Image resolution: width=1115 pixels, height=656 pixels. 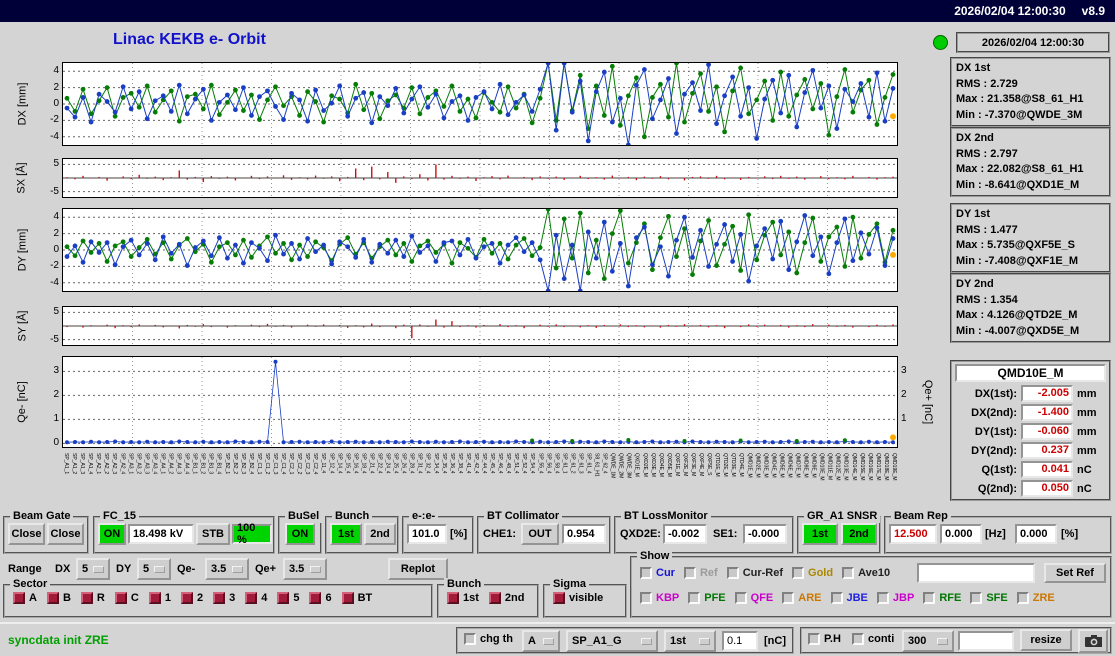 I want to click on threshold-input, so click(x=740, y=641).